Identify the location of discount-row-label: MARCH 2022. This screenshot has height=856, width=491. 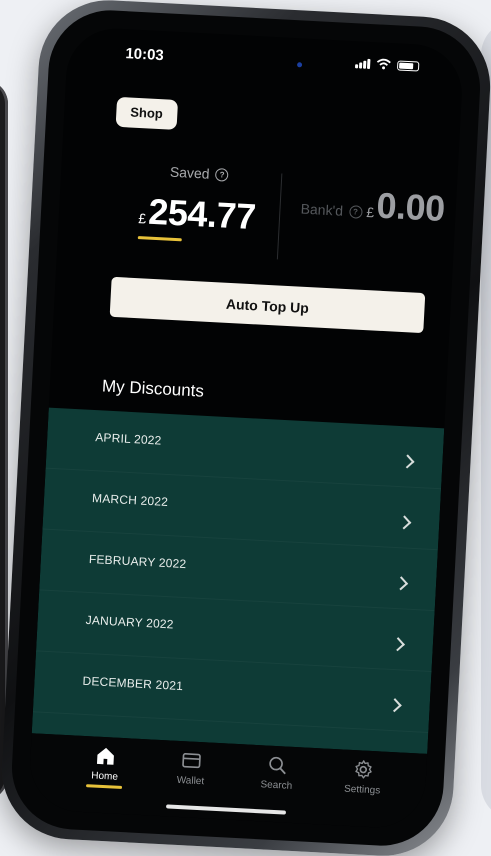
(130, 500).